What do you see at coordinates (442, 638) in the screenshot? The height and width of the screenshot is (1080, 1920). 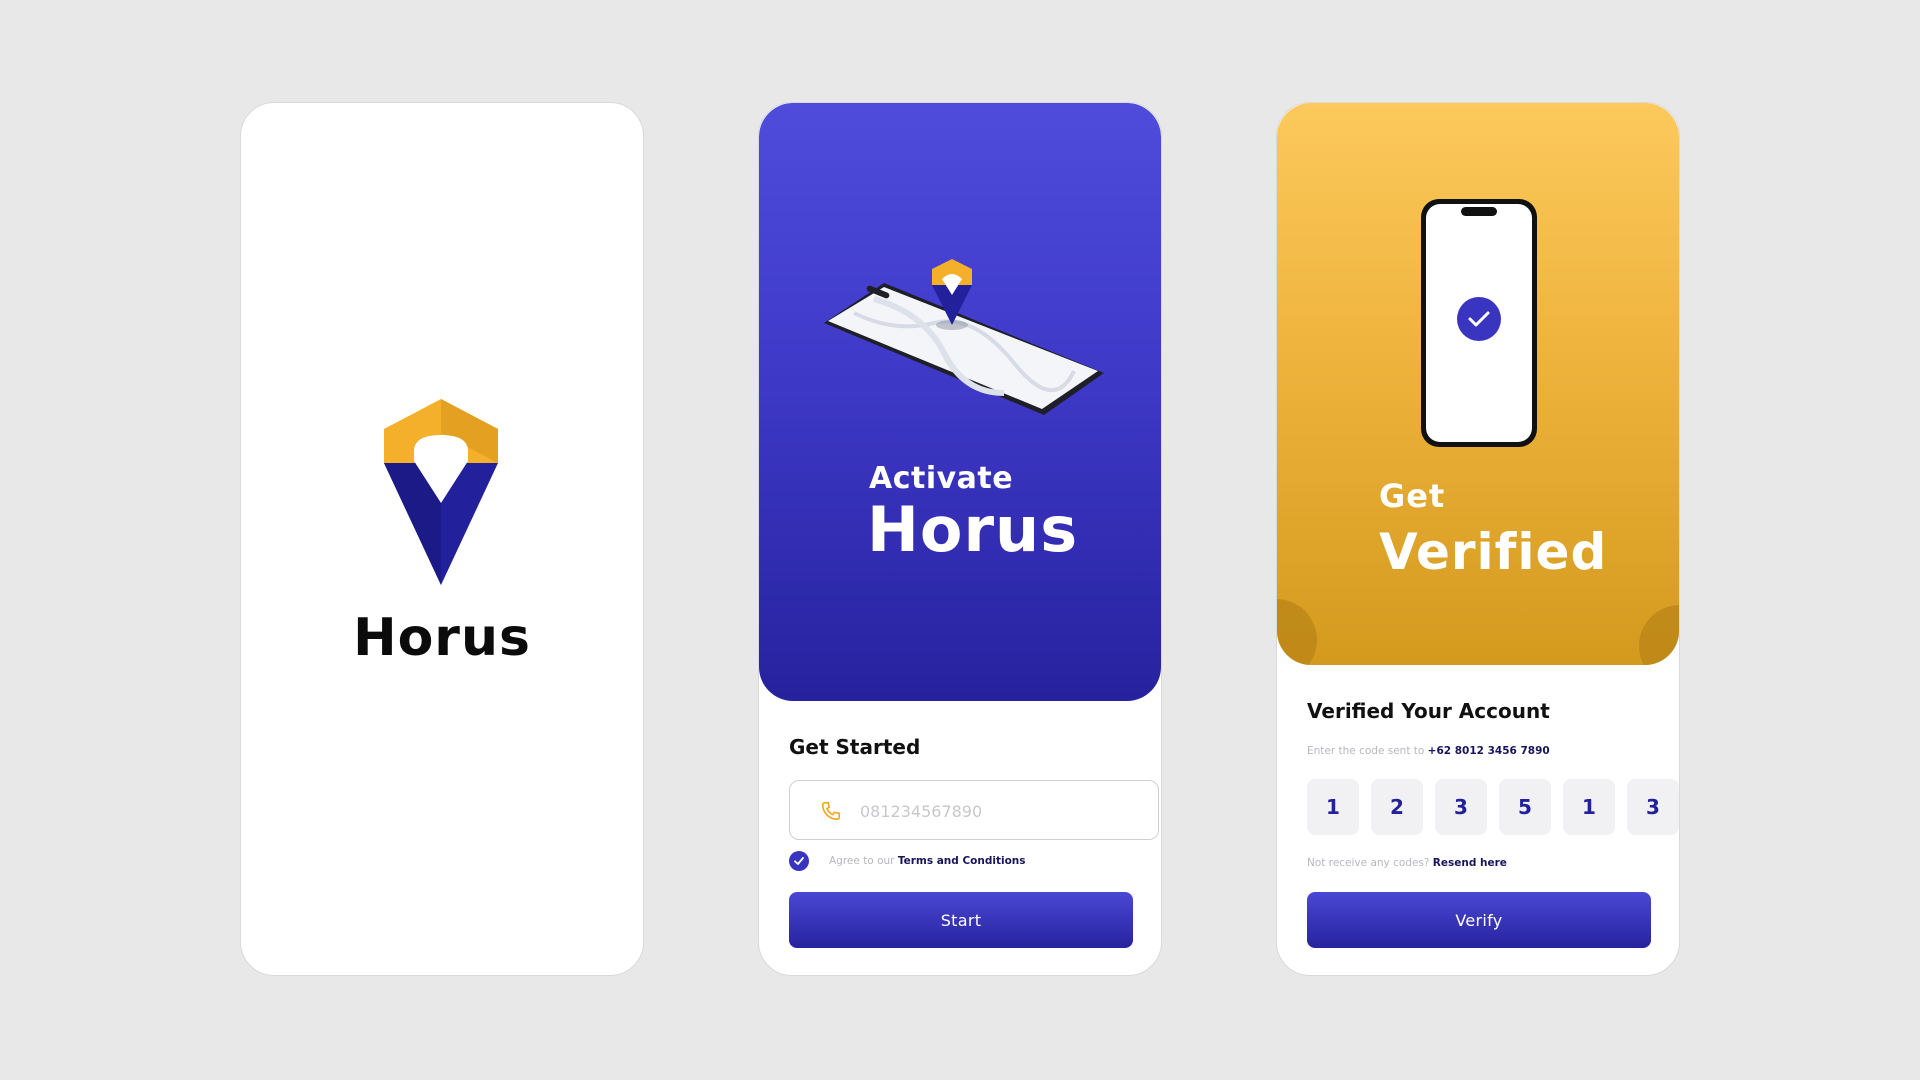 I see `brand-name: Horus` at bounding box center [442, 638].